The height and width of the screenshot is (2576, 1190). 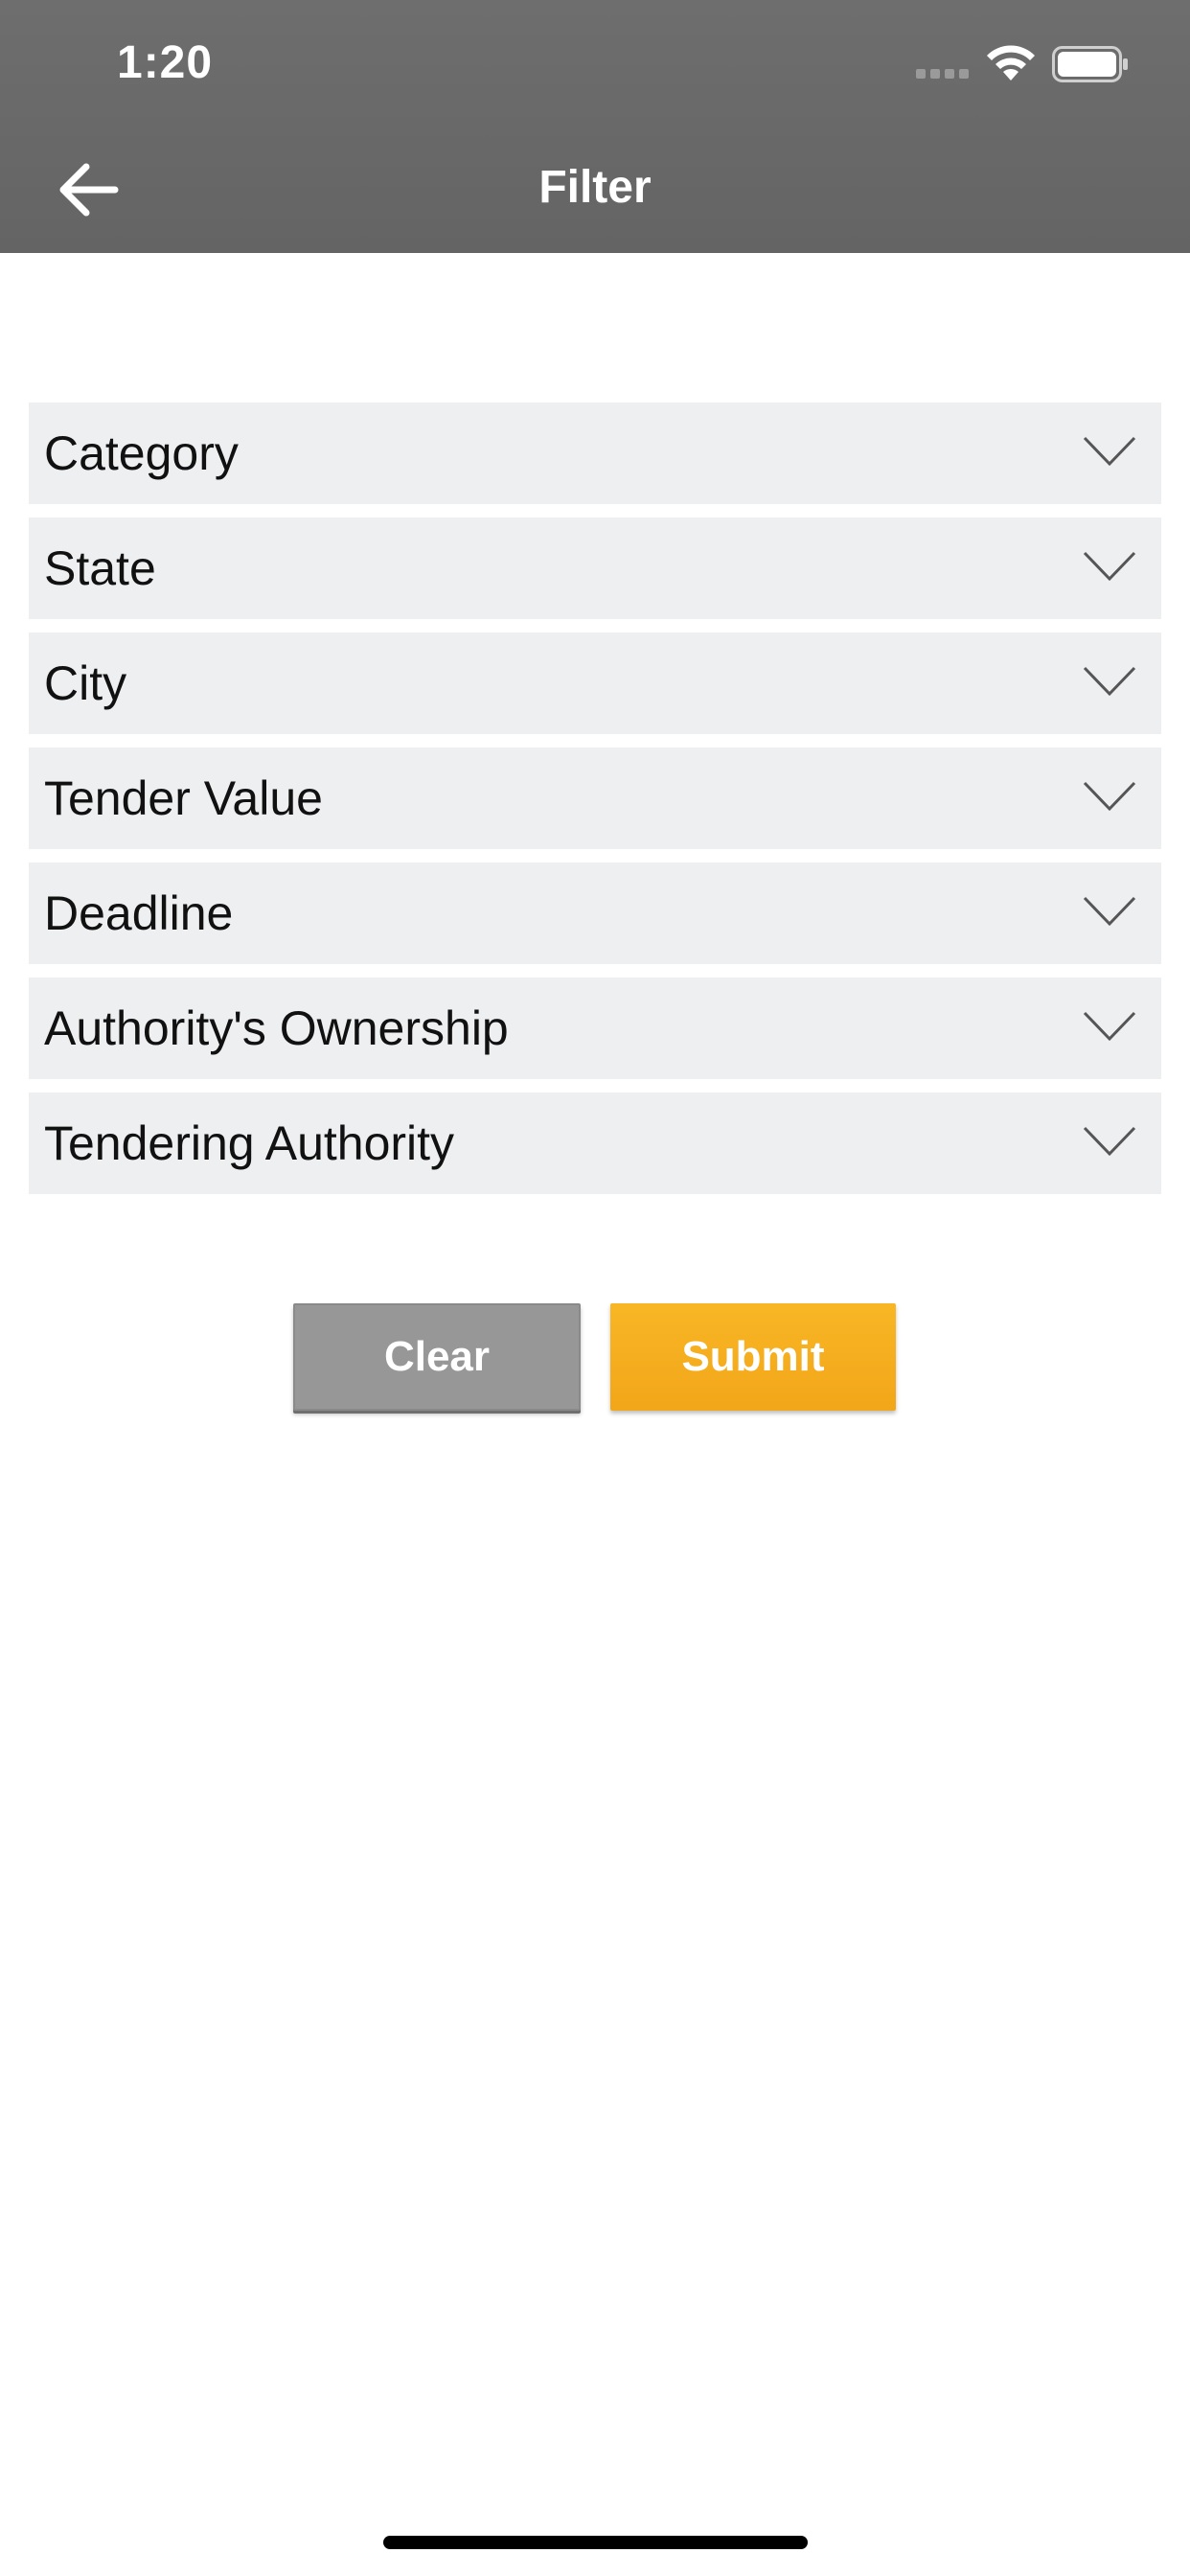 What do you see at coordinates (141, 453) in the screenshot?
I see `filter-label: Category` at bounding box center [141, 453].